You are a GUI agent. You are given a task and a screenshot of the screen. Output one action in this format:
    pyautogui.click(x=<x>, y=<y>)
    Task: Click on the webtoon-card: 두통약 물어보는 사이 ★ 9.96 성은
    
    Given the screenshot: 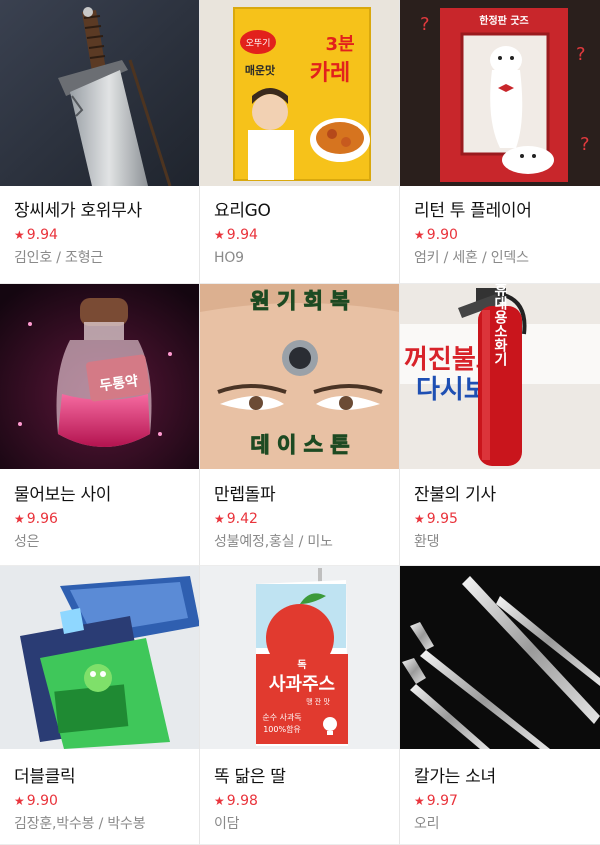 What is the action you would take?
    pyautogui.click(x=100, y=425)
    